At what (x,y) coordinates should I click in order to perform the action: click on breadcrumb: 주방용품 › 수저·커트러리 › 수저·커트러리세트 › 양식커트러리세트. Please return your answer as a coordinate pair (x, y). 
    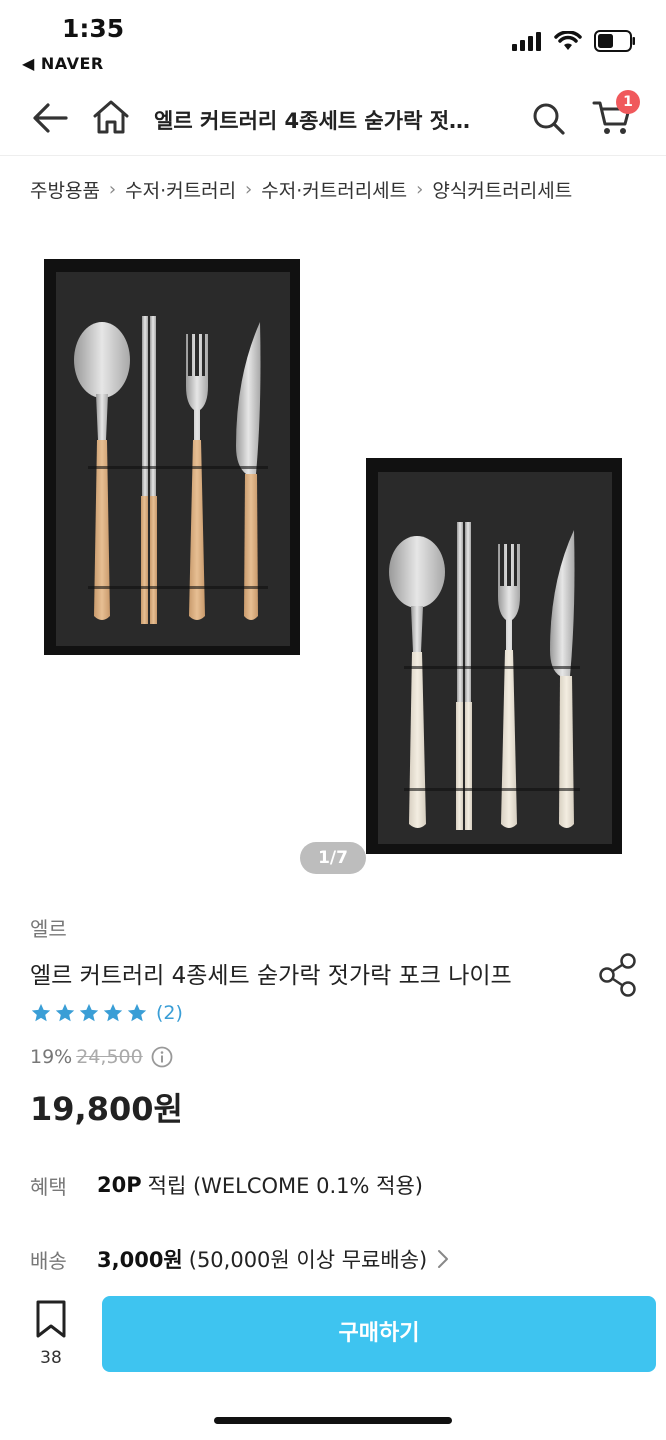
    Looking at the image, I should click on (301, 189).